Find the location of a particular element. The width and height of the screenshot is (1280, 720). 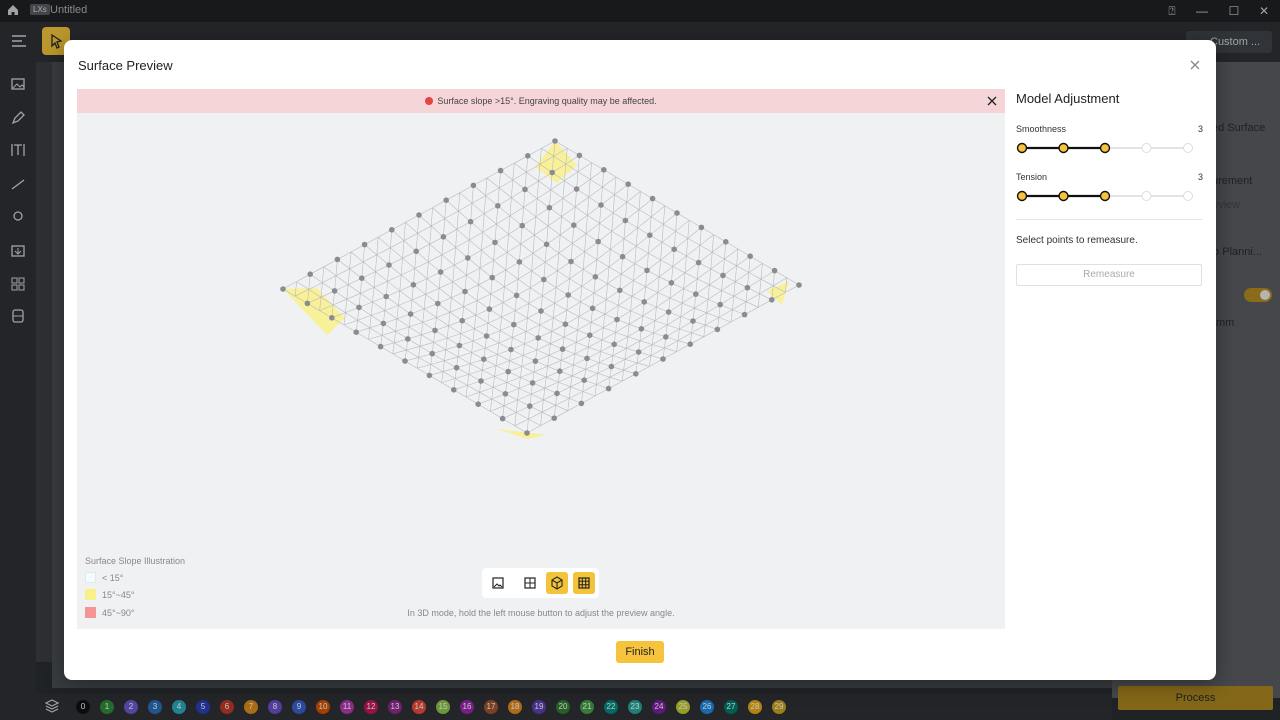

remeasure-button: Remeasure is located at coordinates (1109, 275).